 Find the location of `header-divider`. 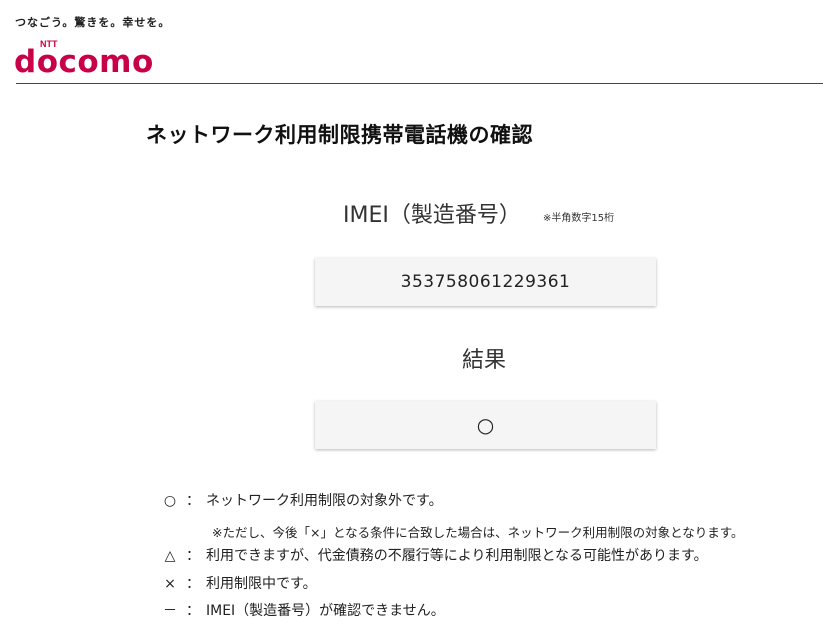

header-divider is located at coordinates (419, 83).